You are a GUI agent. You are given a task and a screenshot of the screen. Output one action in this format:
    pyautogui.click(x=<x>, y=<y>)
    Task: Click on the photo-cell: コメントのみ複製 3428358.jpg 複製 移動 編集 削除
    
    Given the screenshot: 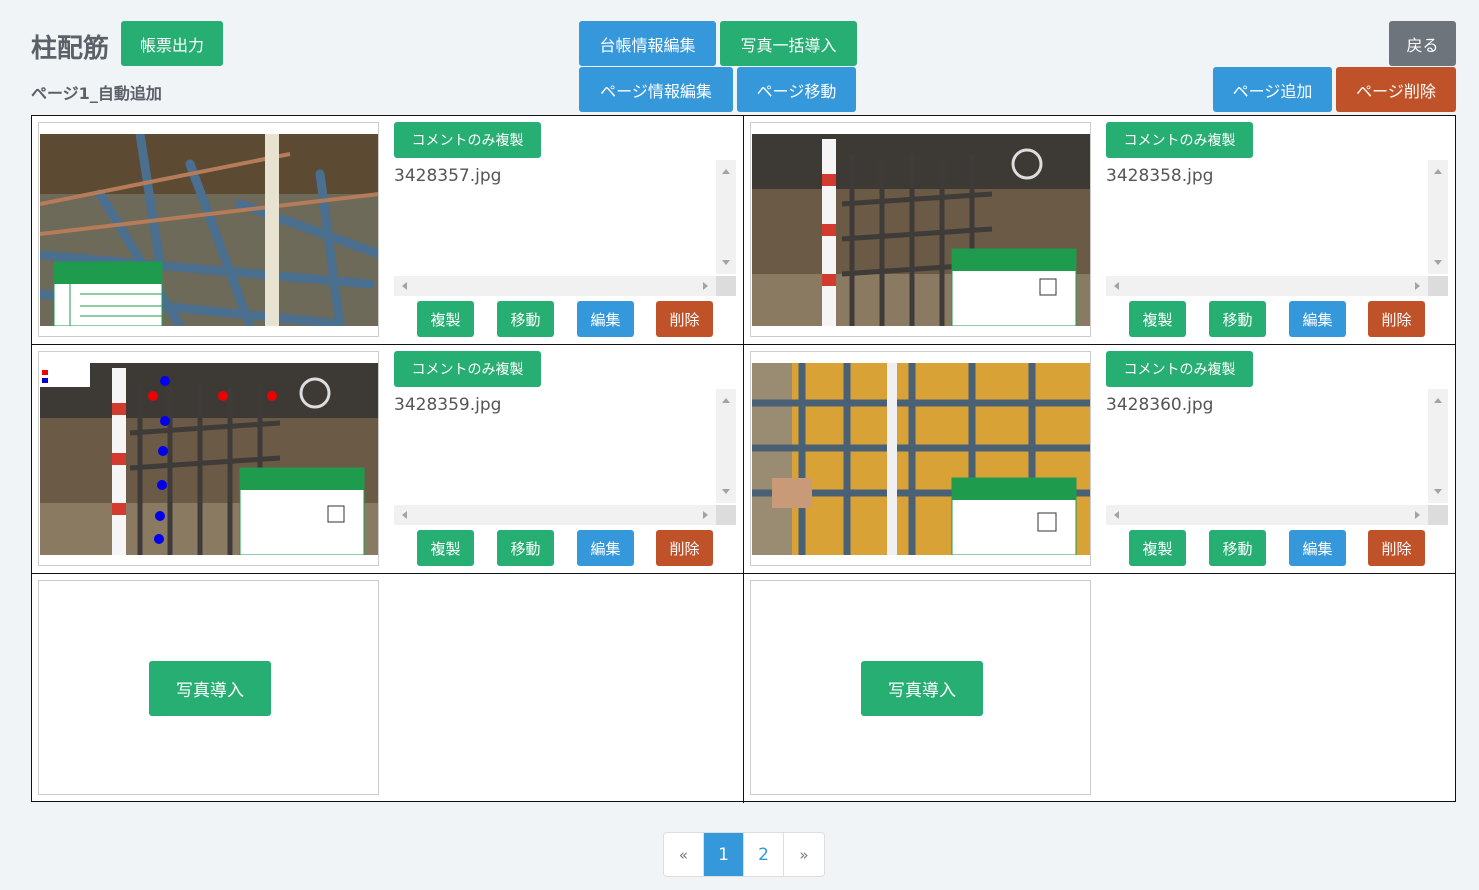 What is the action you would take?
    pyautogui.click(x=1100, y=230)
    